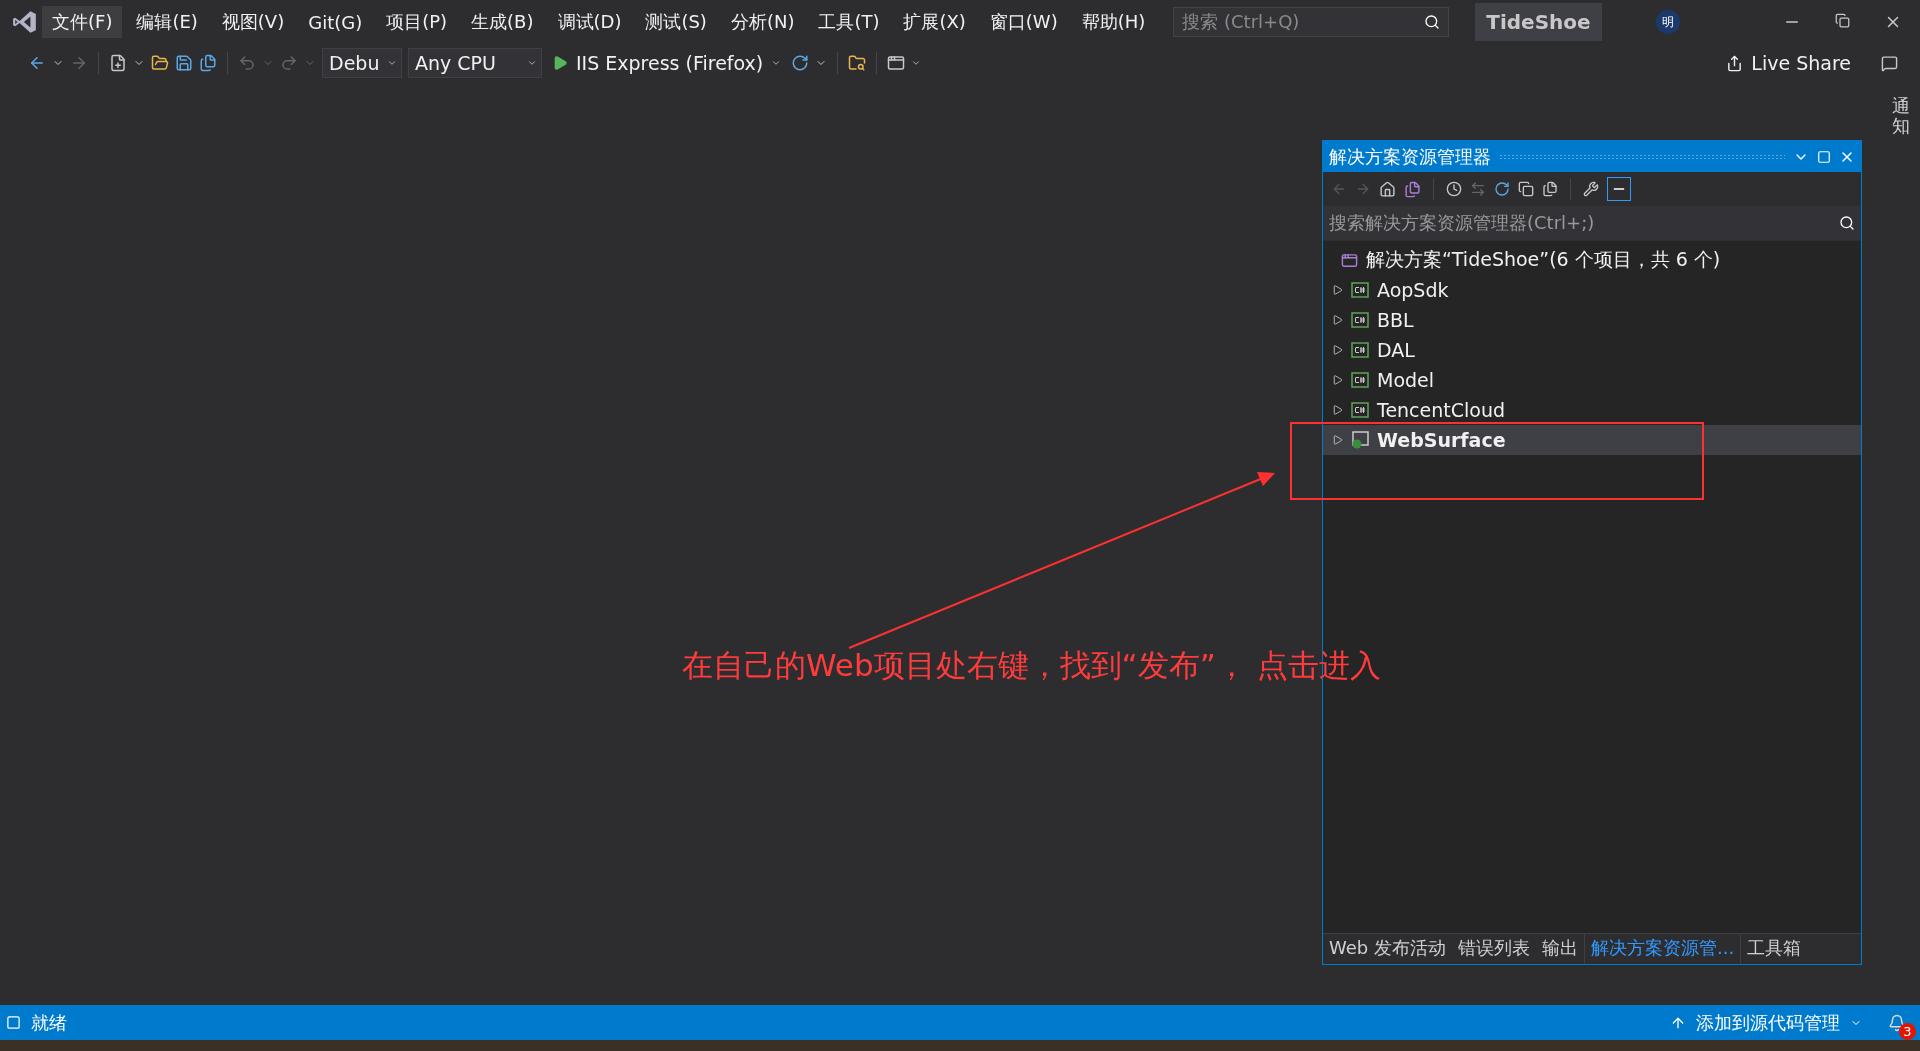 The height and width of the screenshot is (1051, 1920). I want to click on run-button: IIS Express (Firefox), so click(667, 63).